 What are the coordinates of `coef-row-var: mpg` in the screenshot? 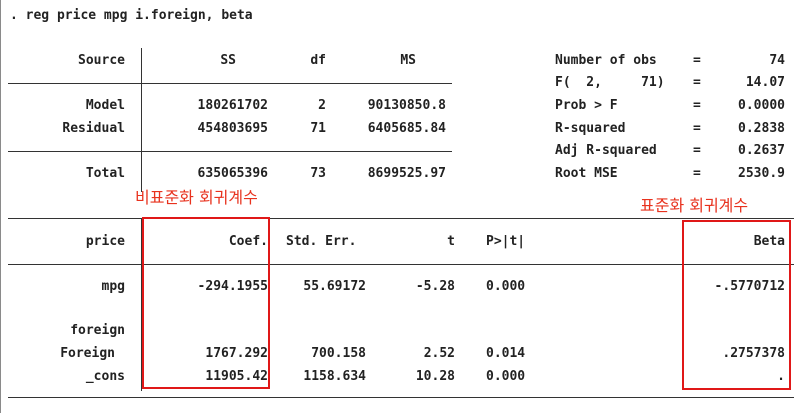 It's located at (113, 286).